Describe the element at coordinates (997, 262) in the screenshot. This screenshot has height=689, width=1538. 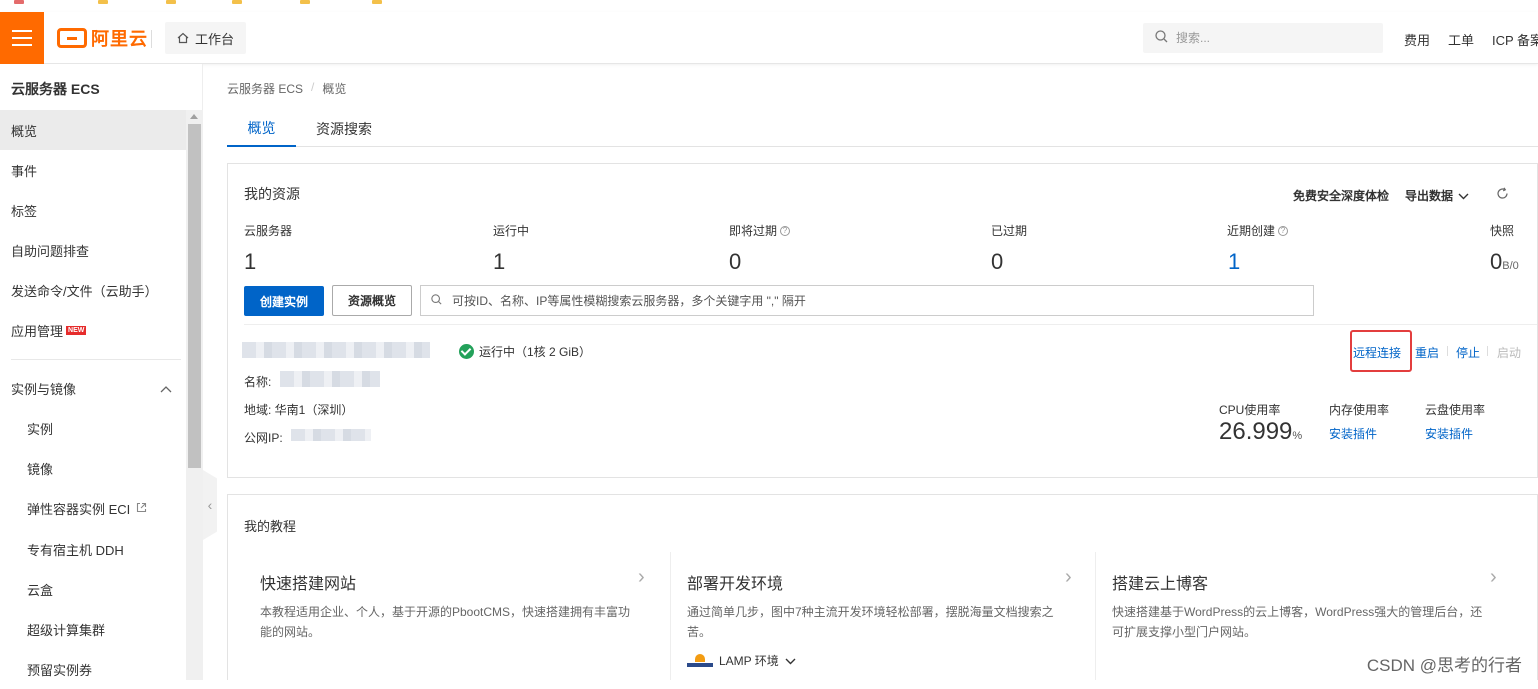
I see `stat-value-expired: 0` at that location.